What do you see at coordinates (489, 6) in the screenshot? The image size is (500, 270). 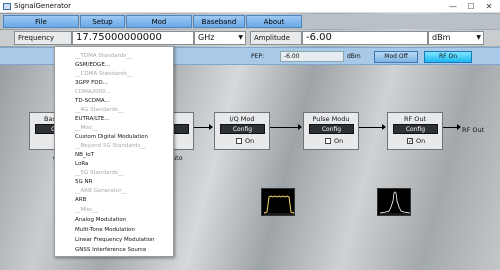 I see `close-icon: ✕` at bounding box center [489, 6].